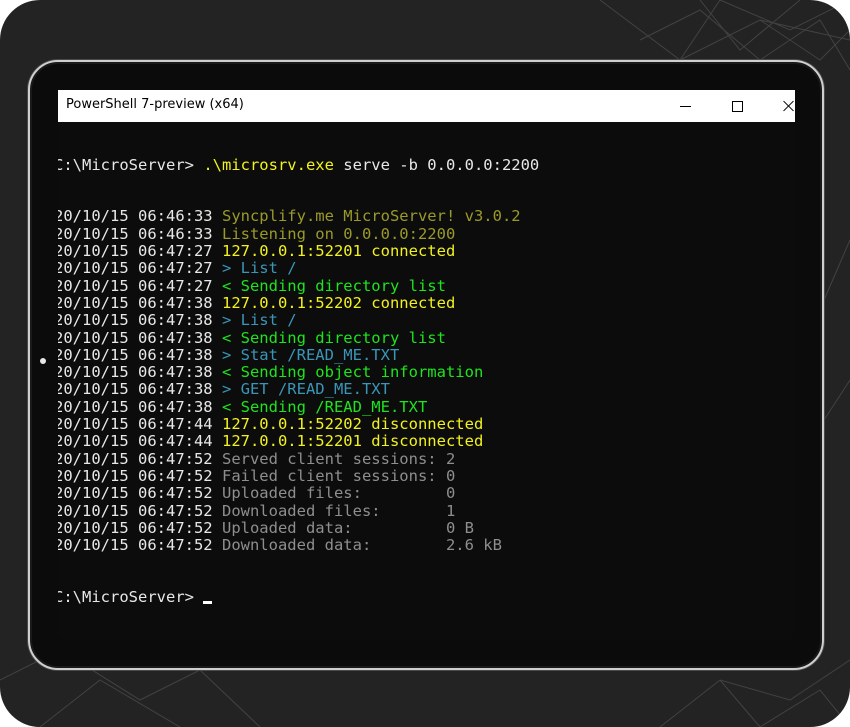  What do you see at coordinates (43, 361) in the screenshot?
I see `camera-dot` at bounding box center [43, 361].